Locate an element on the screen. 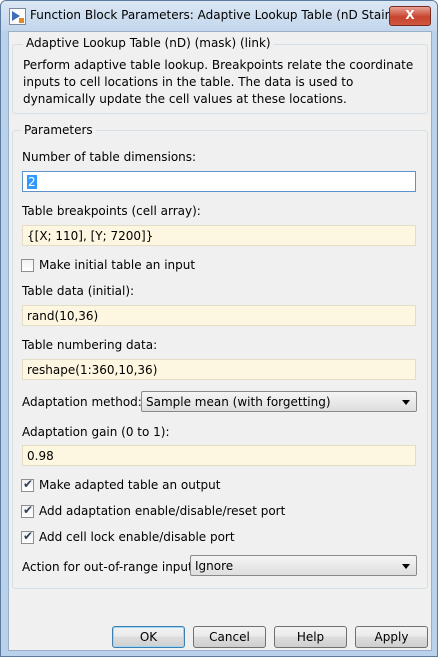  help-button: Help is located at coordinates (310, 637).